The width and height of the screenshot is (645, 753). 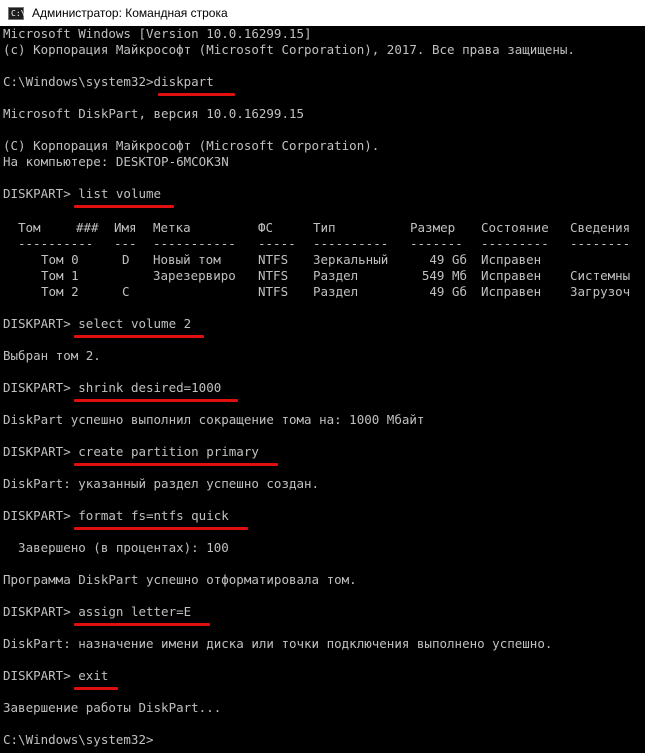 What do you see at coordinates (135, 323) in the screenshot?
I see `command-text: select volume 2` at bounding box center [135, 323].